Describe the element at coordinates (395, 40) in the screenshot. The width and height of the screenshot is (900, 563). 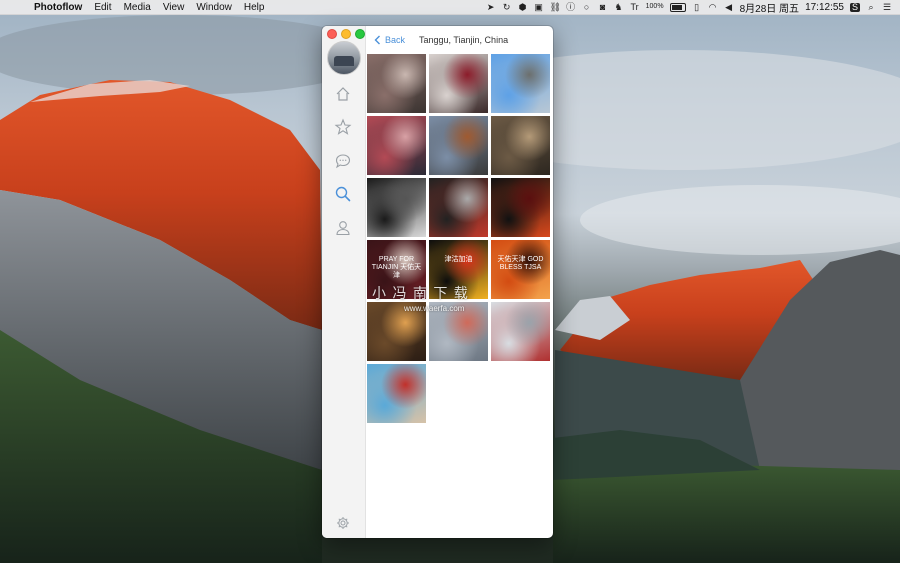
I see `back-label: Back` at that location.